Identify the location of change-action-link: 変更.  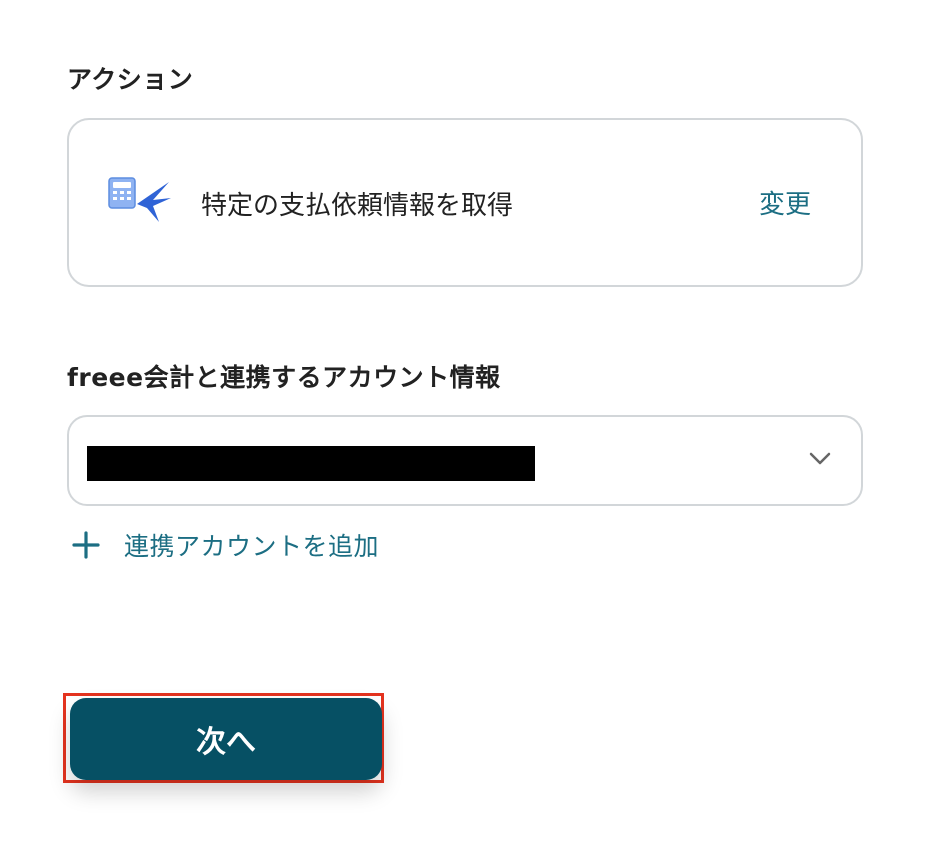
(785, 202).